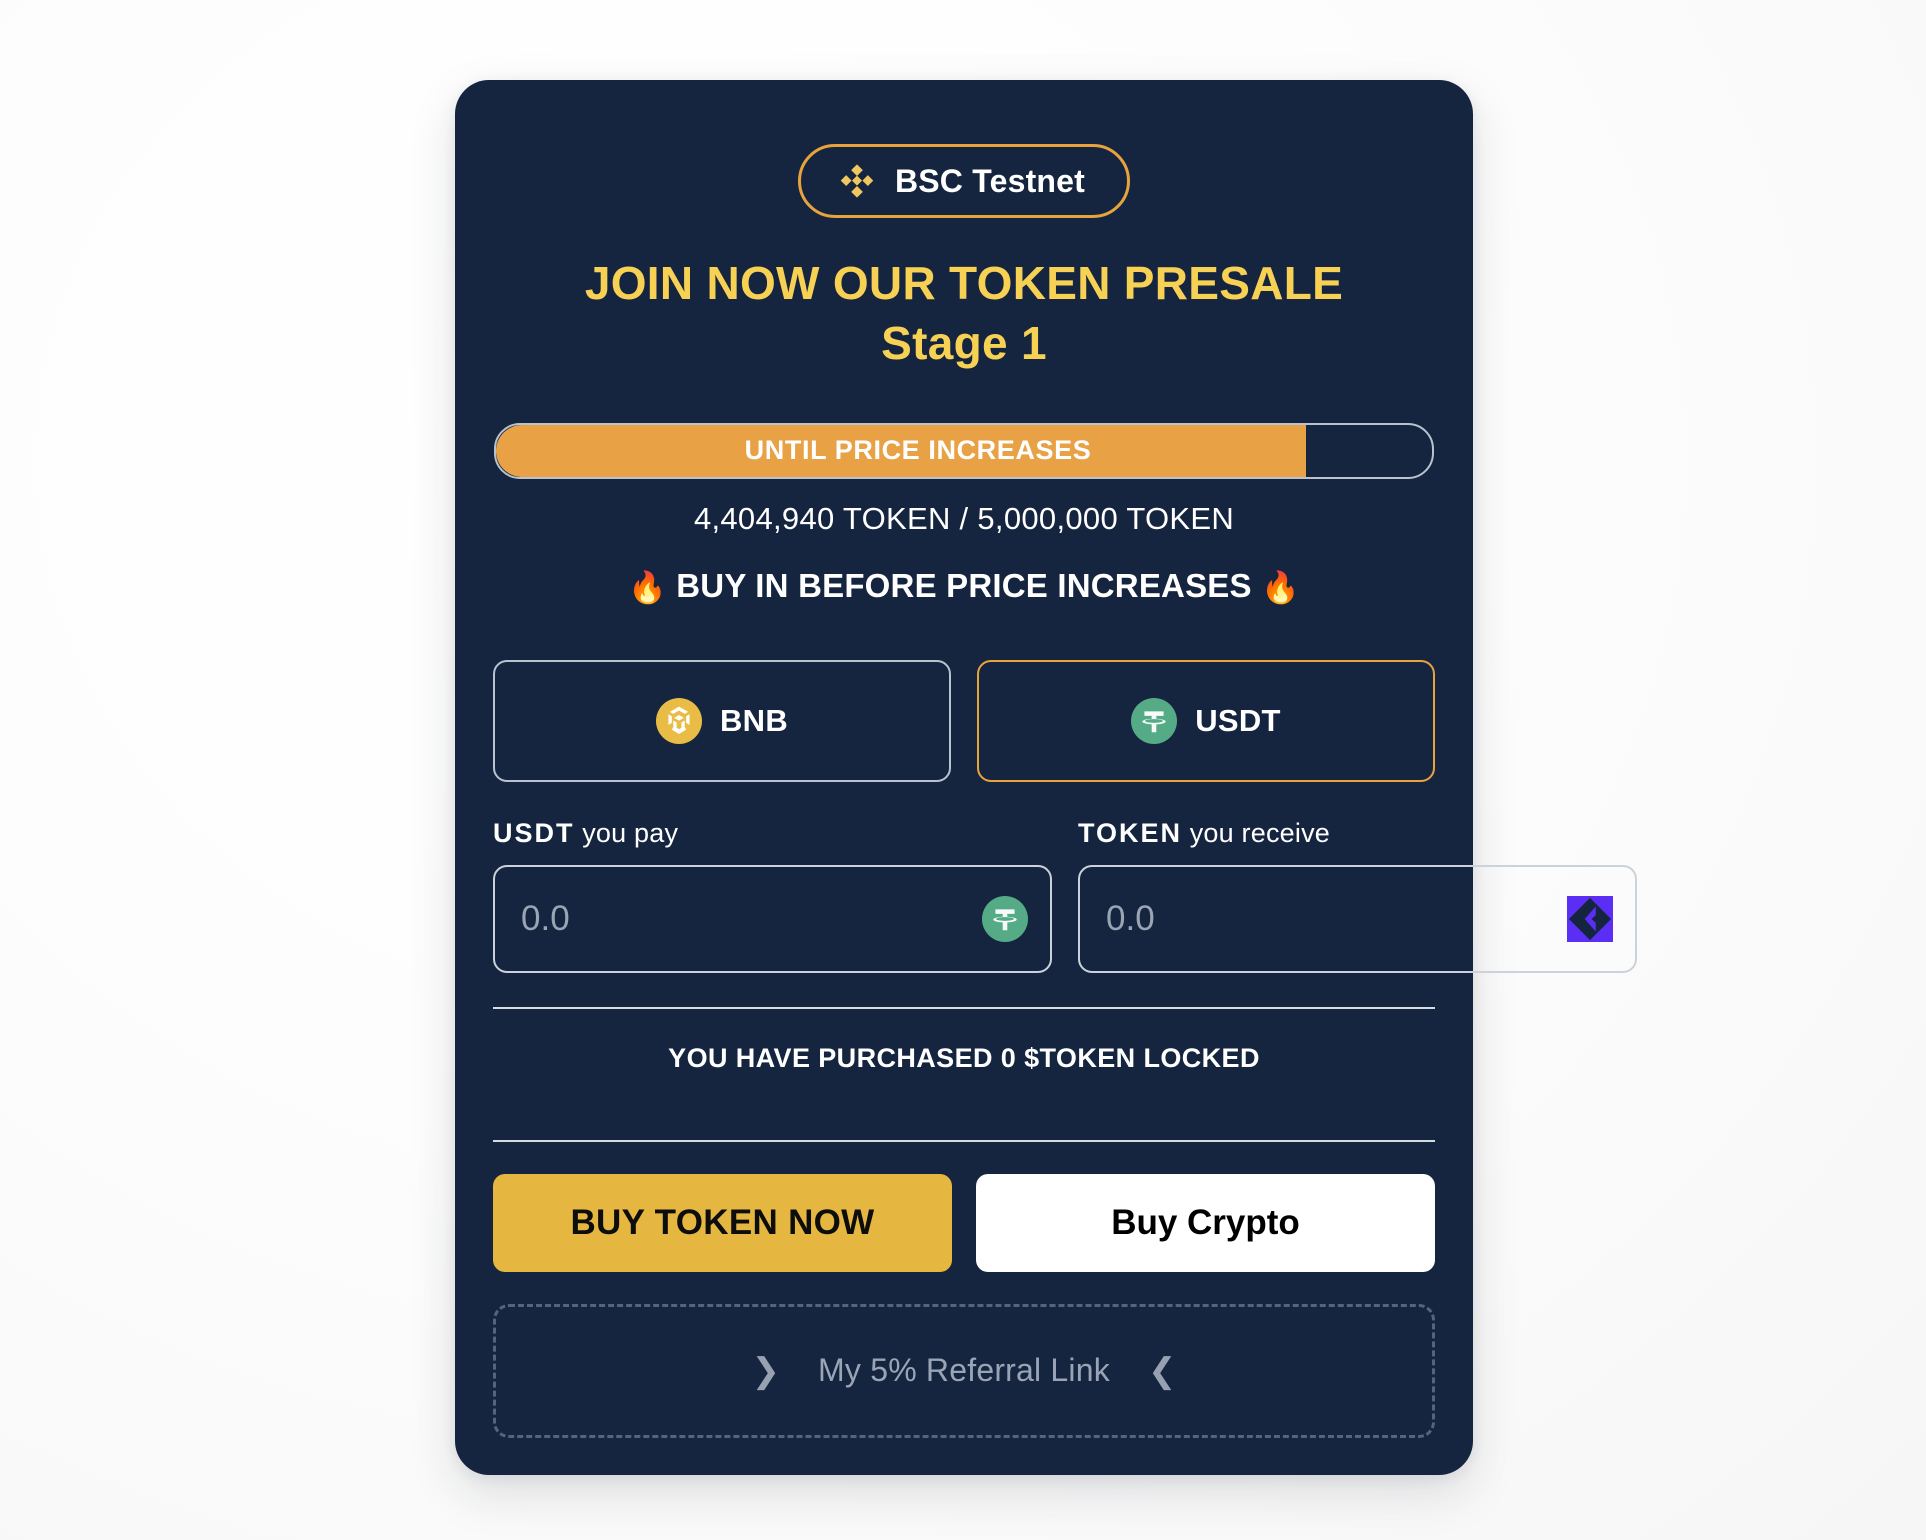 Image resolution: width=1926 pixels, height=1540 pixels. I want to click on receive-field-label-suffix: you receive, so click(1256, 832).